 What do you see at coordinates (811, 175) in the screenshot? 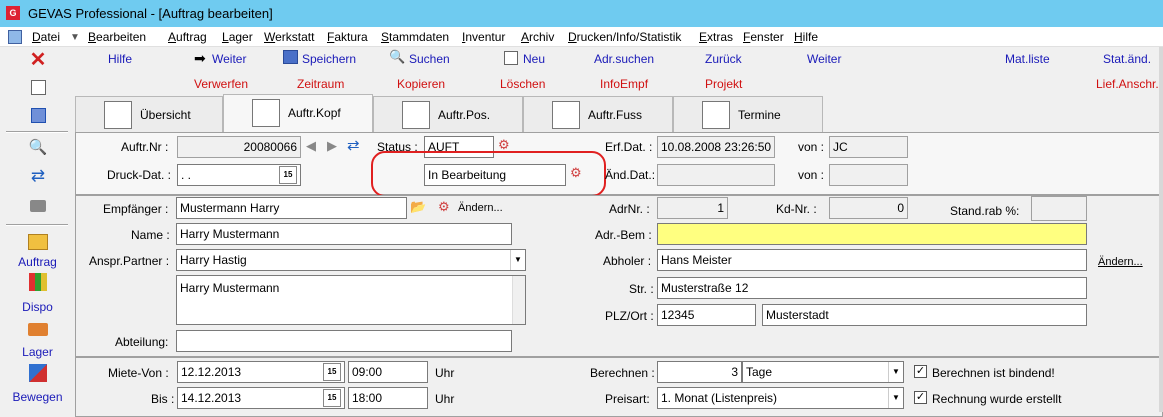
I see `von2-label: von :` at bounding box center [811, 175].